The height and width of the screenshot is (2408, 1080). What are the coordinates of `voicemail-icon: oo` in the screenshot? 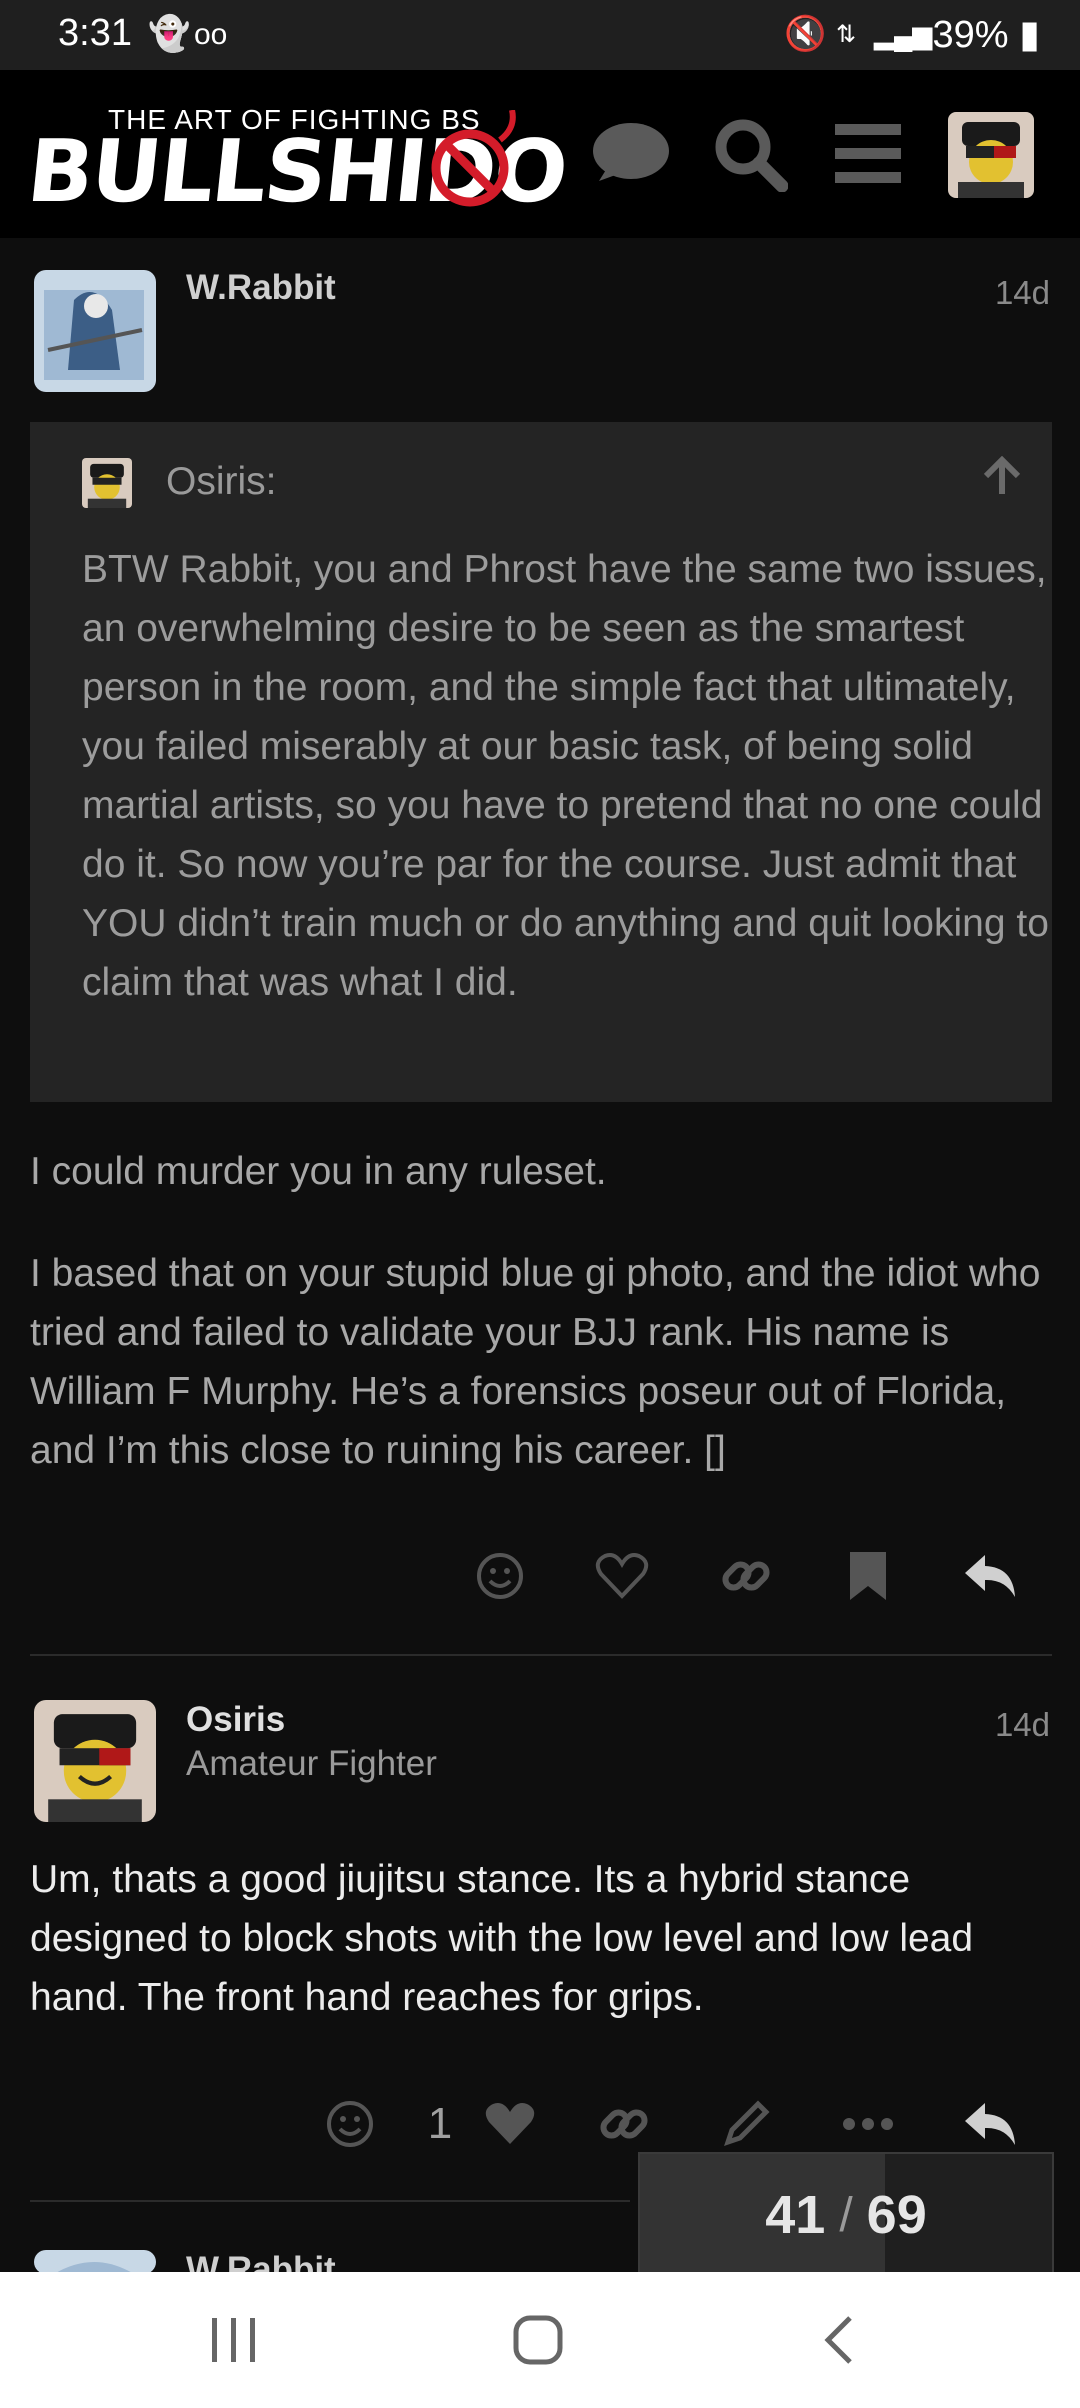 It's located at (211, 34).